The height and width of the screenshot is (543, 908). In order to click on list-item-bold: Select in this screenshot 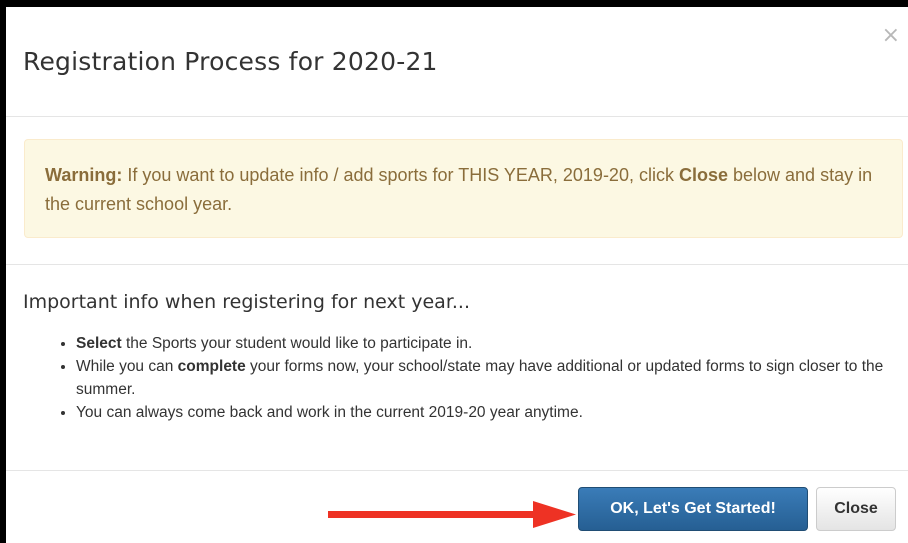, I will do `click(99, 343)`.